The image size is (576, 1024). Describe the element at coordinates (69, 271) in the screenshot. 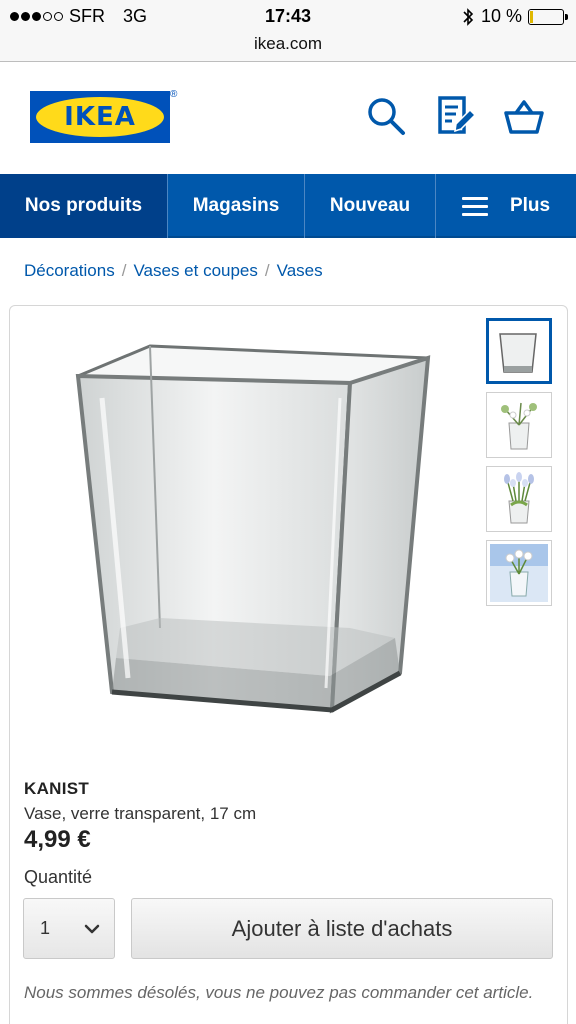

I see `breadcrumb-item-decorations: Décorations` at that location.